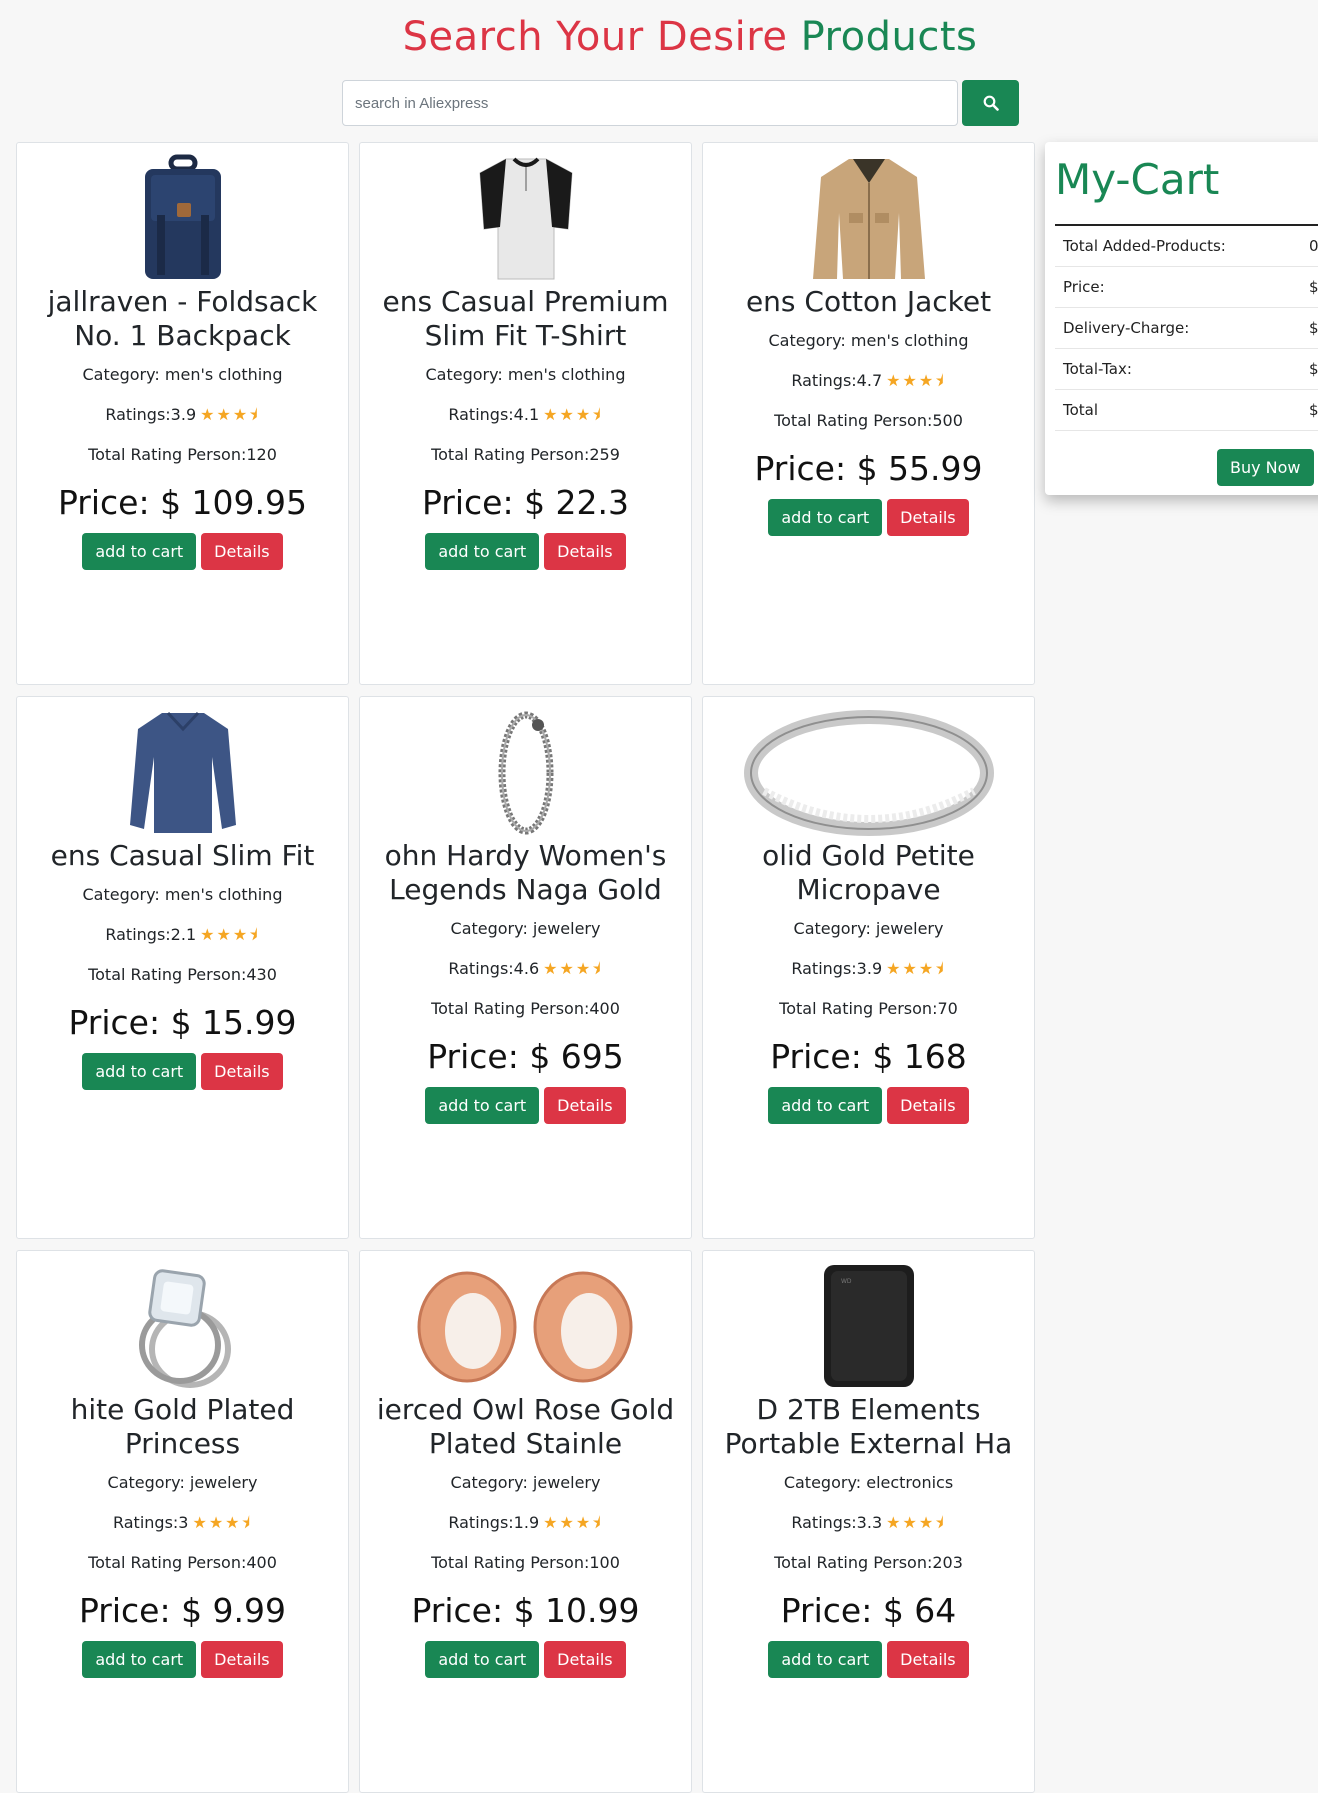  Describe the element at coordinates (1313, 328) in the screenshot. I see `cart-value: $ 2` at that location.